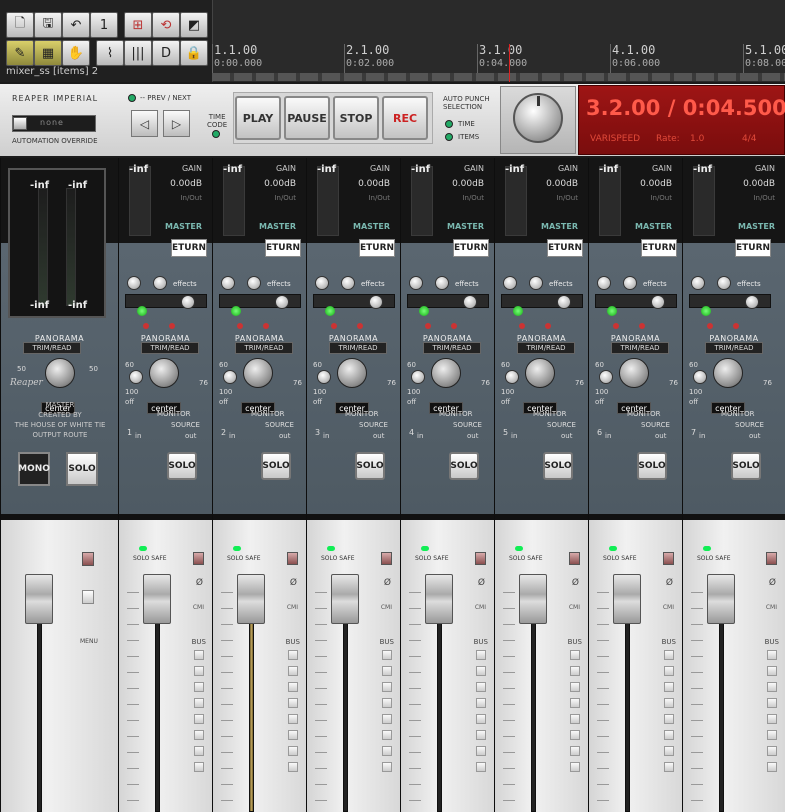  Describe the element at coordinates (20, 25) in the screenshot. I see `new-project-icon: 🗋` at that location.